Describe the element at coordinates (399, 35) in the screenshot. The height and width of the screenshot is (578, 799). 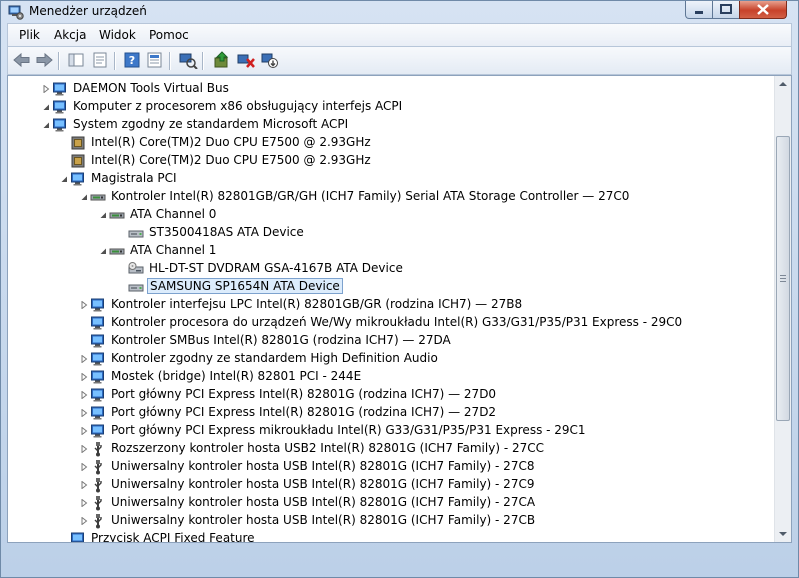
I see `menu-bar: Plik Akcja Widok Pomoc` at that location.